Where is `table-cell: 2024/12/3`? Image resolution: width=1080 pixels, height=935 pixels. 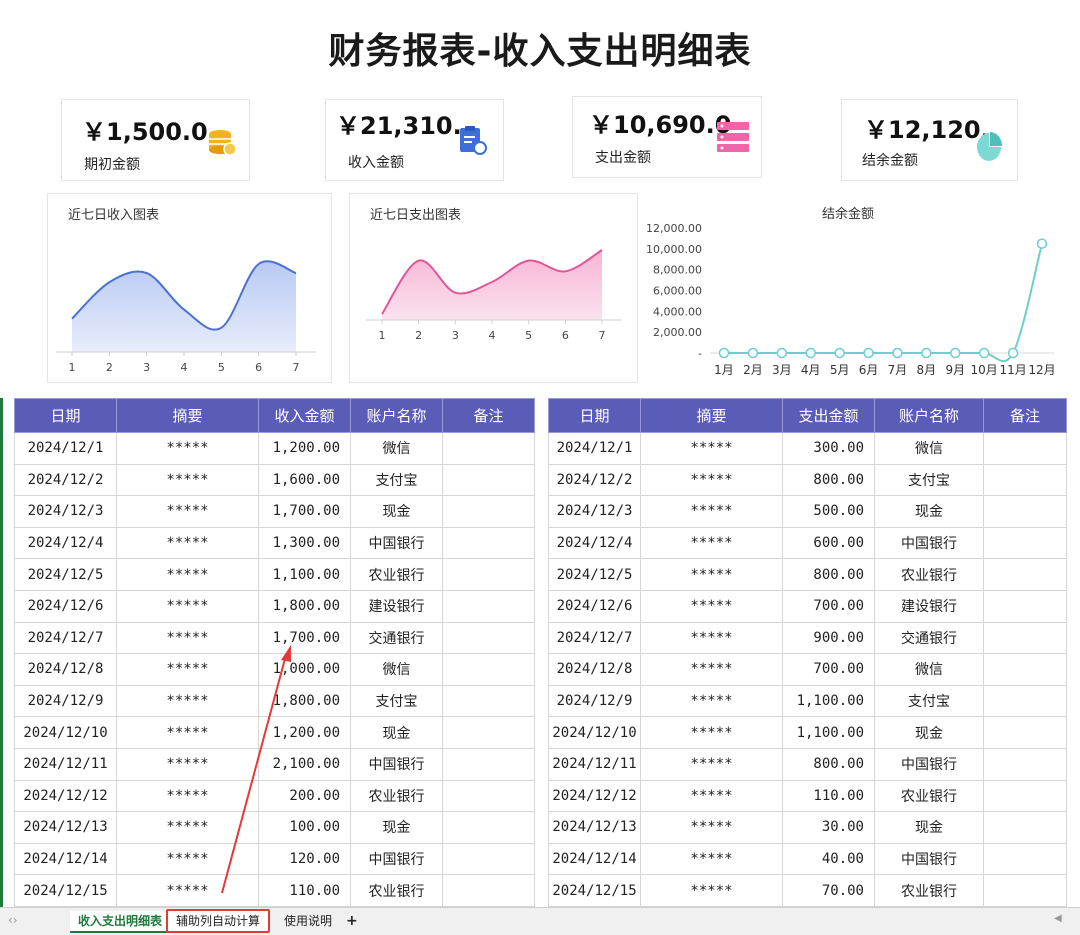 table-cell: 2024/12/3 is located at coordinates (65, 511).